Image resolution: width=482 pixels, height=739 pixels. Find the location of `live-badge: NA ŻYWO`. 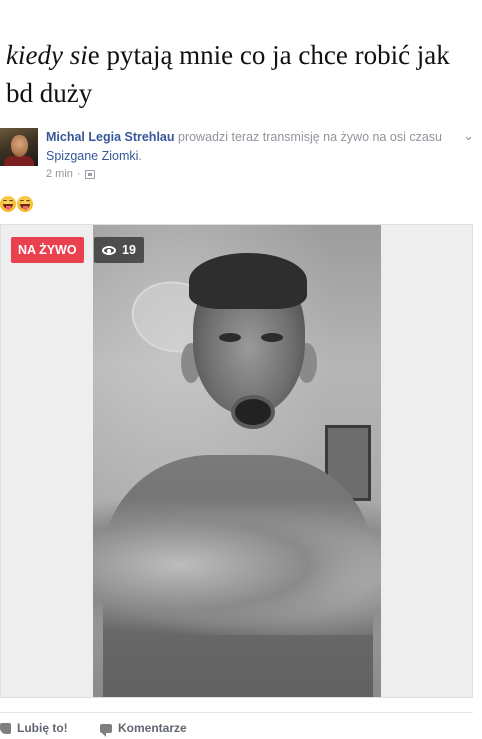

live-badge: NA ŻYWO is located at coordinates (47, 250).